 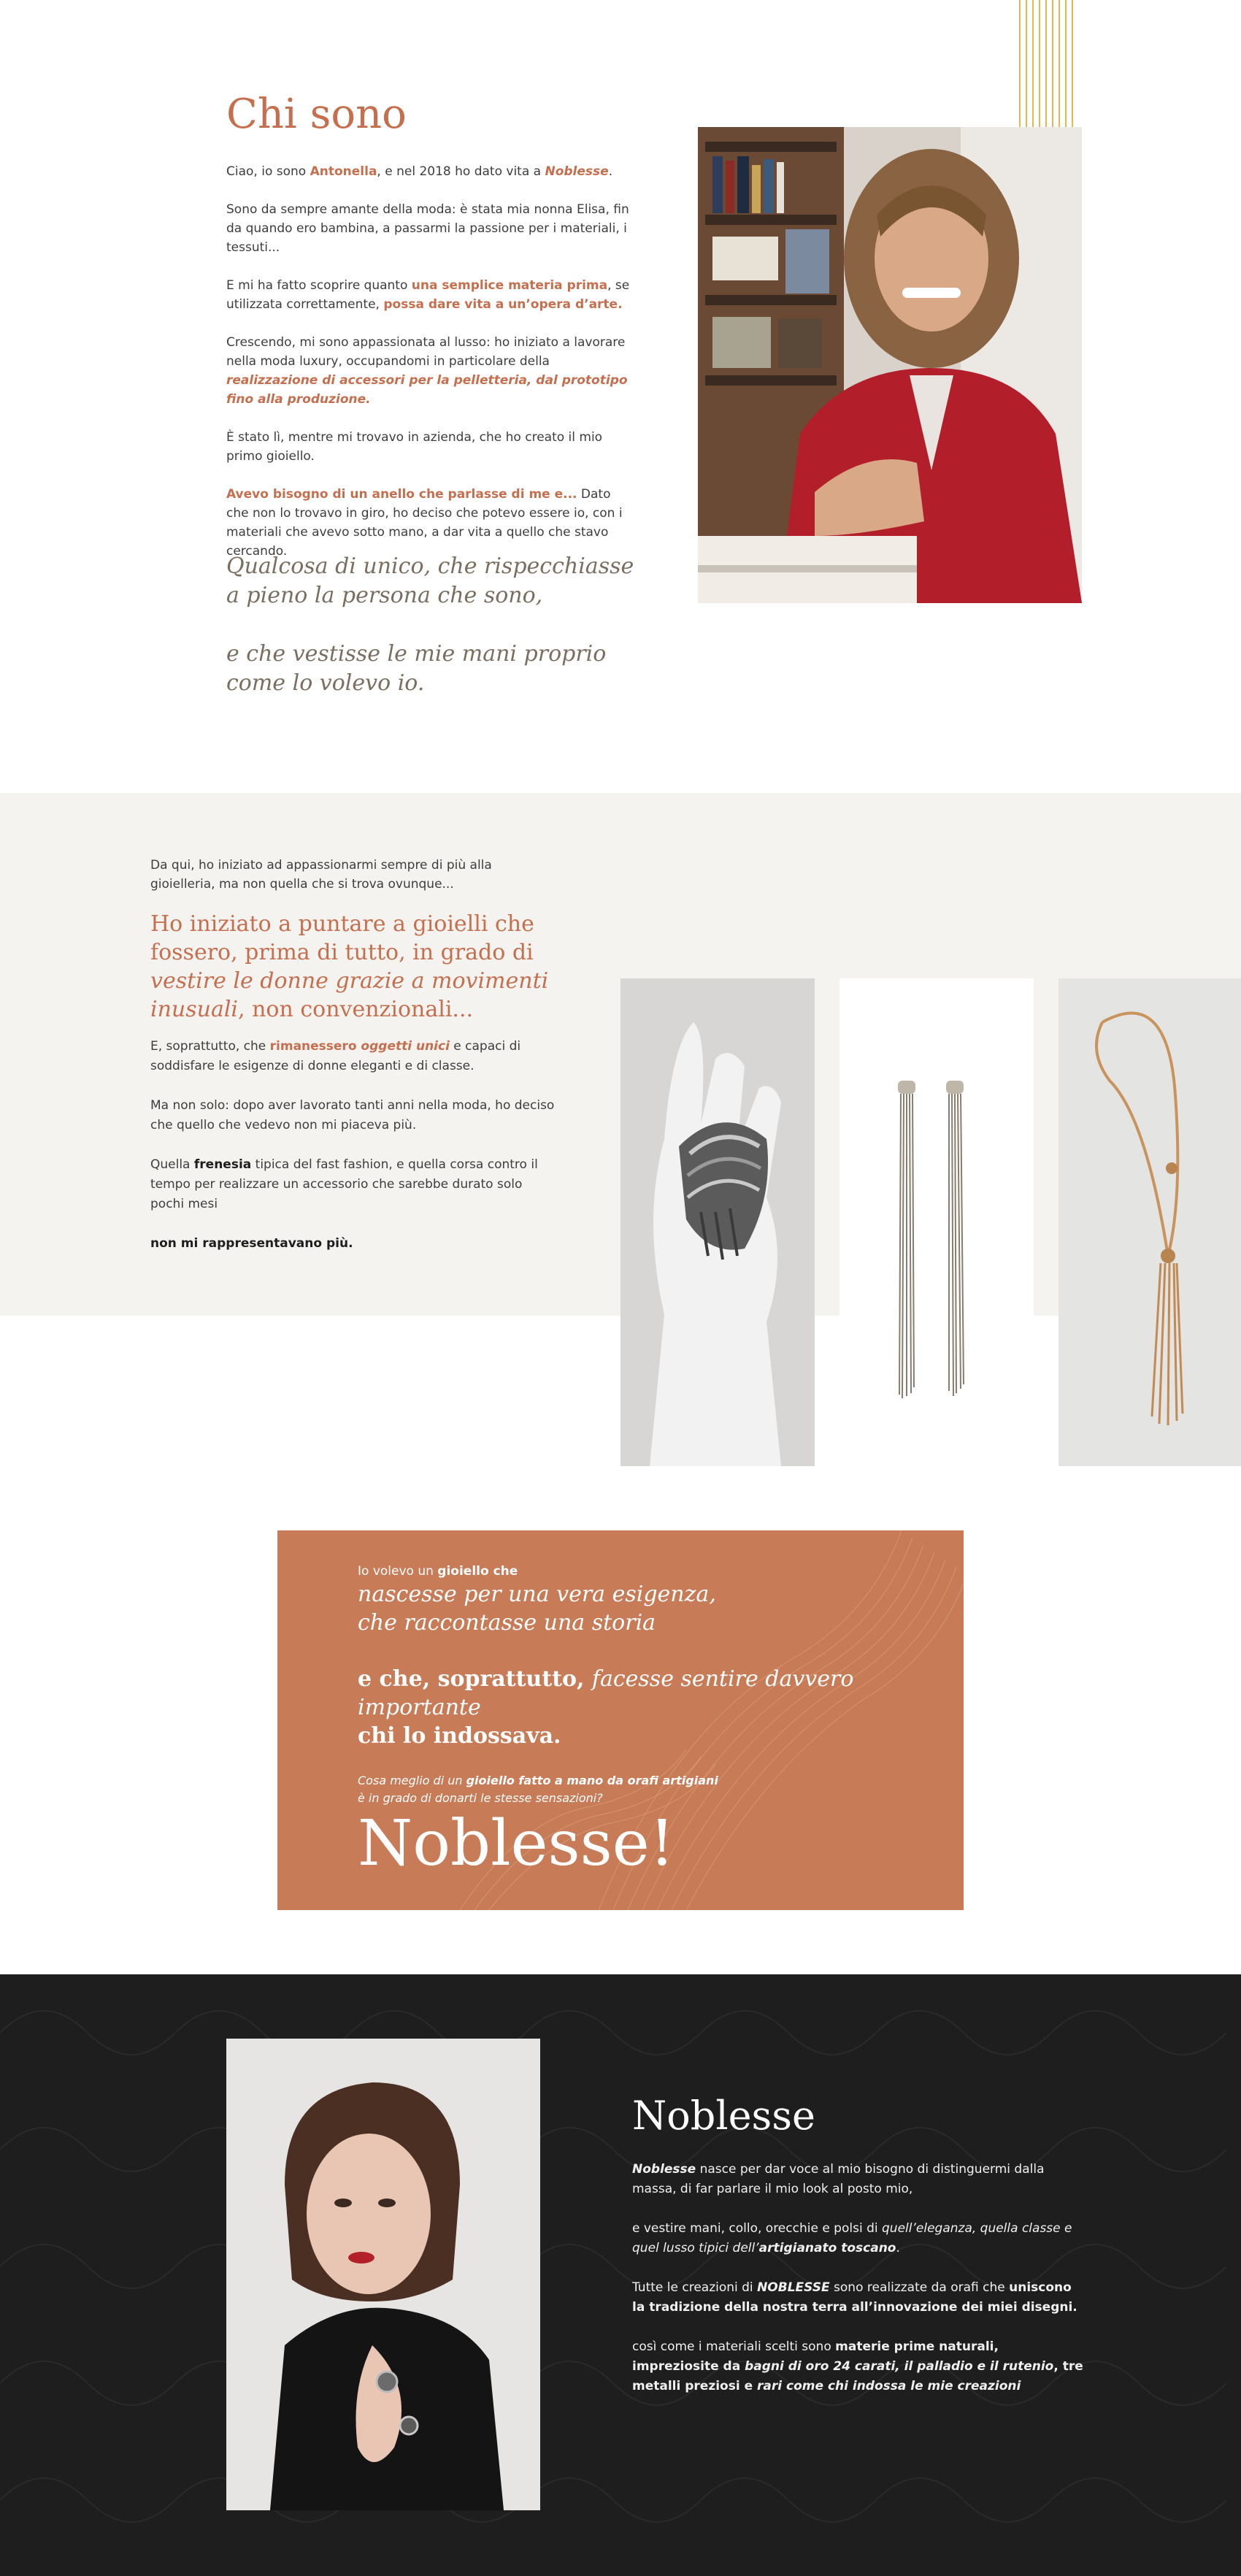 I want to click on banner-brand: Noblesse!, so click(x=516, y=1843).